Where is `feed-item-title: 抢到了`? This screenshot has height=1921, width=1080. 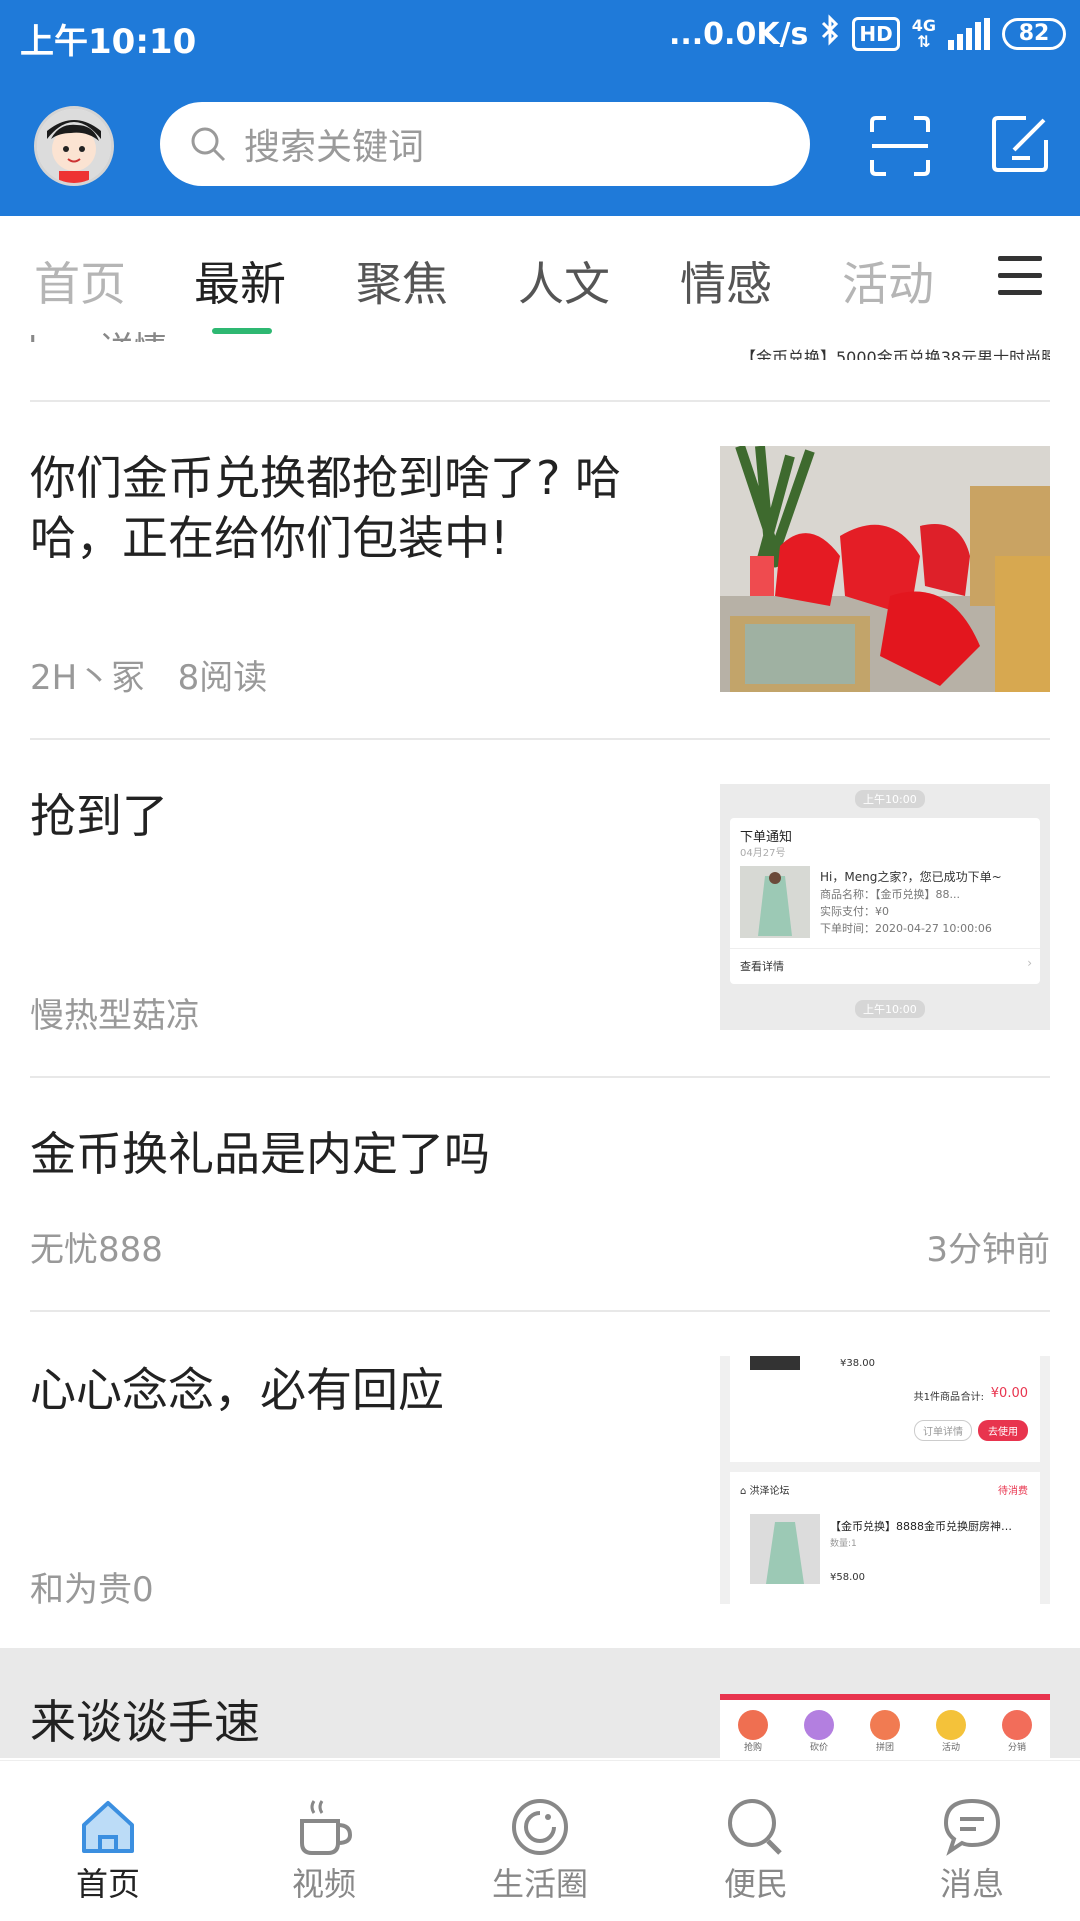
feed-item-title: 抢到了 is located at coordinates (99, 816).